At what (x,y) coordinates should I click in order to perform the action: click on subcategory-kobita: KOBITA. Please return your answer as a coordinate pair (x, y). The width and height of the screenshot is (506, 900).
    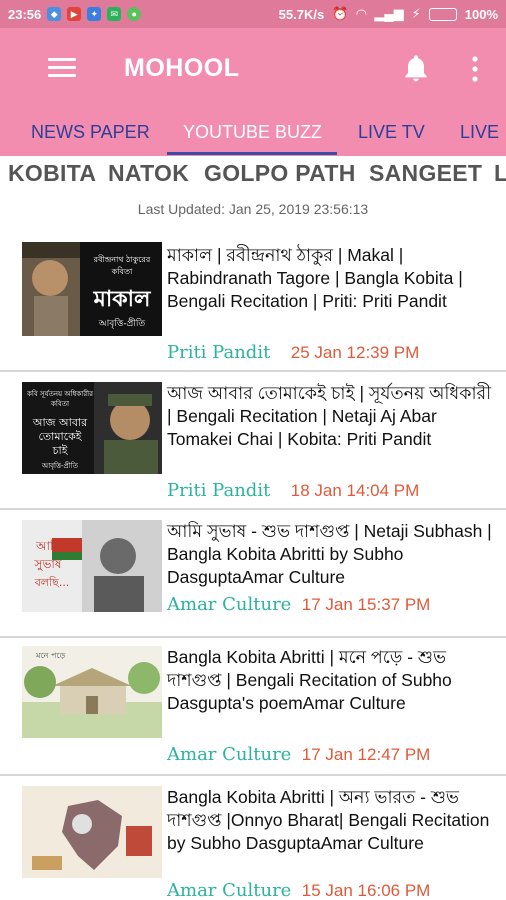
    Looking at the image, I should click on (52, 173).